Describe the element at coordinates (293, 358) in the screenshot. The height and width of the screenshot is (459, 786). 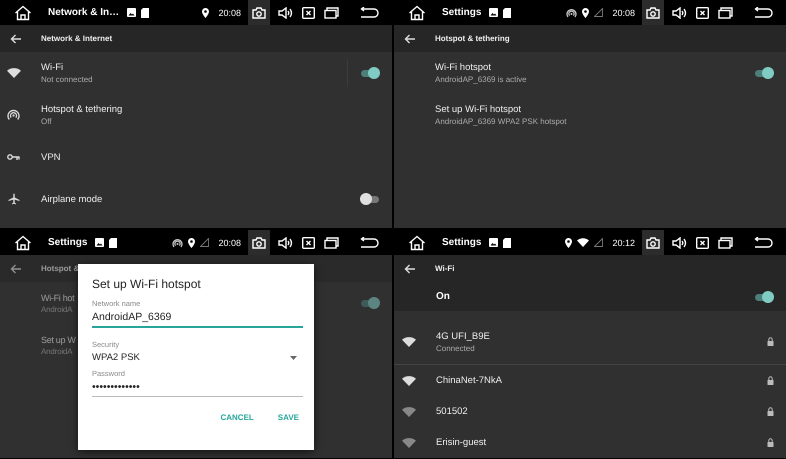
I see `caret-icon` at that location.